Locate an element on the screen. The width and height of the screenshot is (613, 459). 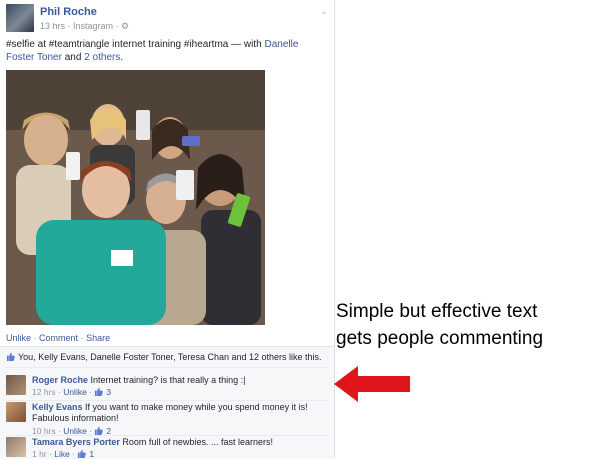
comment-like-count: 3 is located at coordinates (108, 392).